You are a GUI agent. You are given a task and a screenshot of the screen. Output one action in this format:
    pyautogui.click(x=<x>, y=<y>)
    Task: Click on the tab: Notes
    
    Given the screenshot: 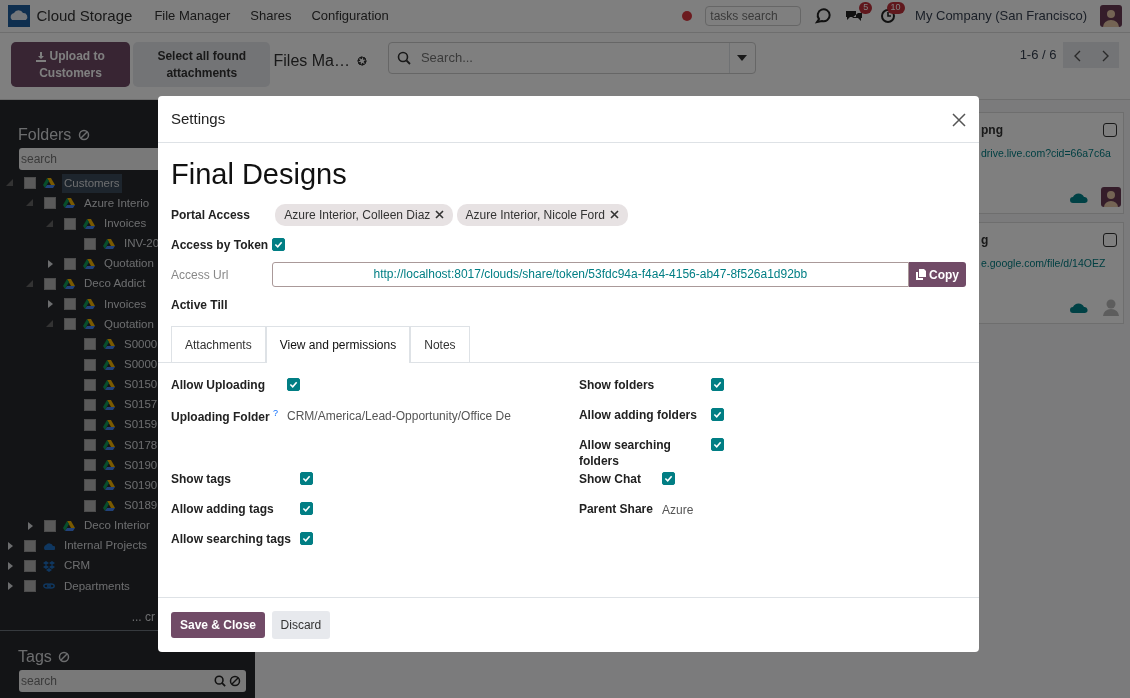 What is the action you would take?
    pyautogui.click(x=440, y=345)
    